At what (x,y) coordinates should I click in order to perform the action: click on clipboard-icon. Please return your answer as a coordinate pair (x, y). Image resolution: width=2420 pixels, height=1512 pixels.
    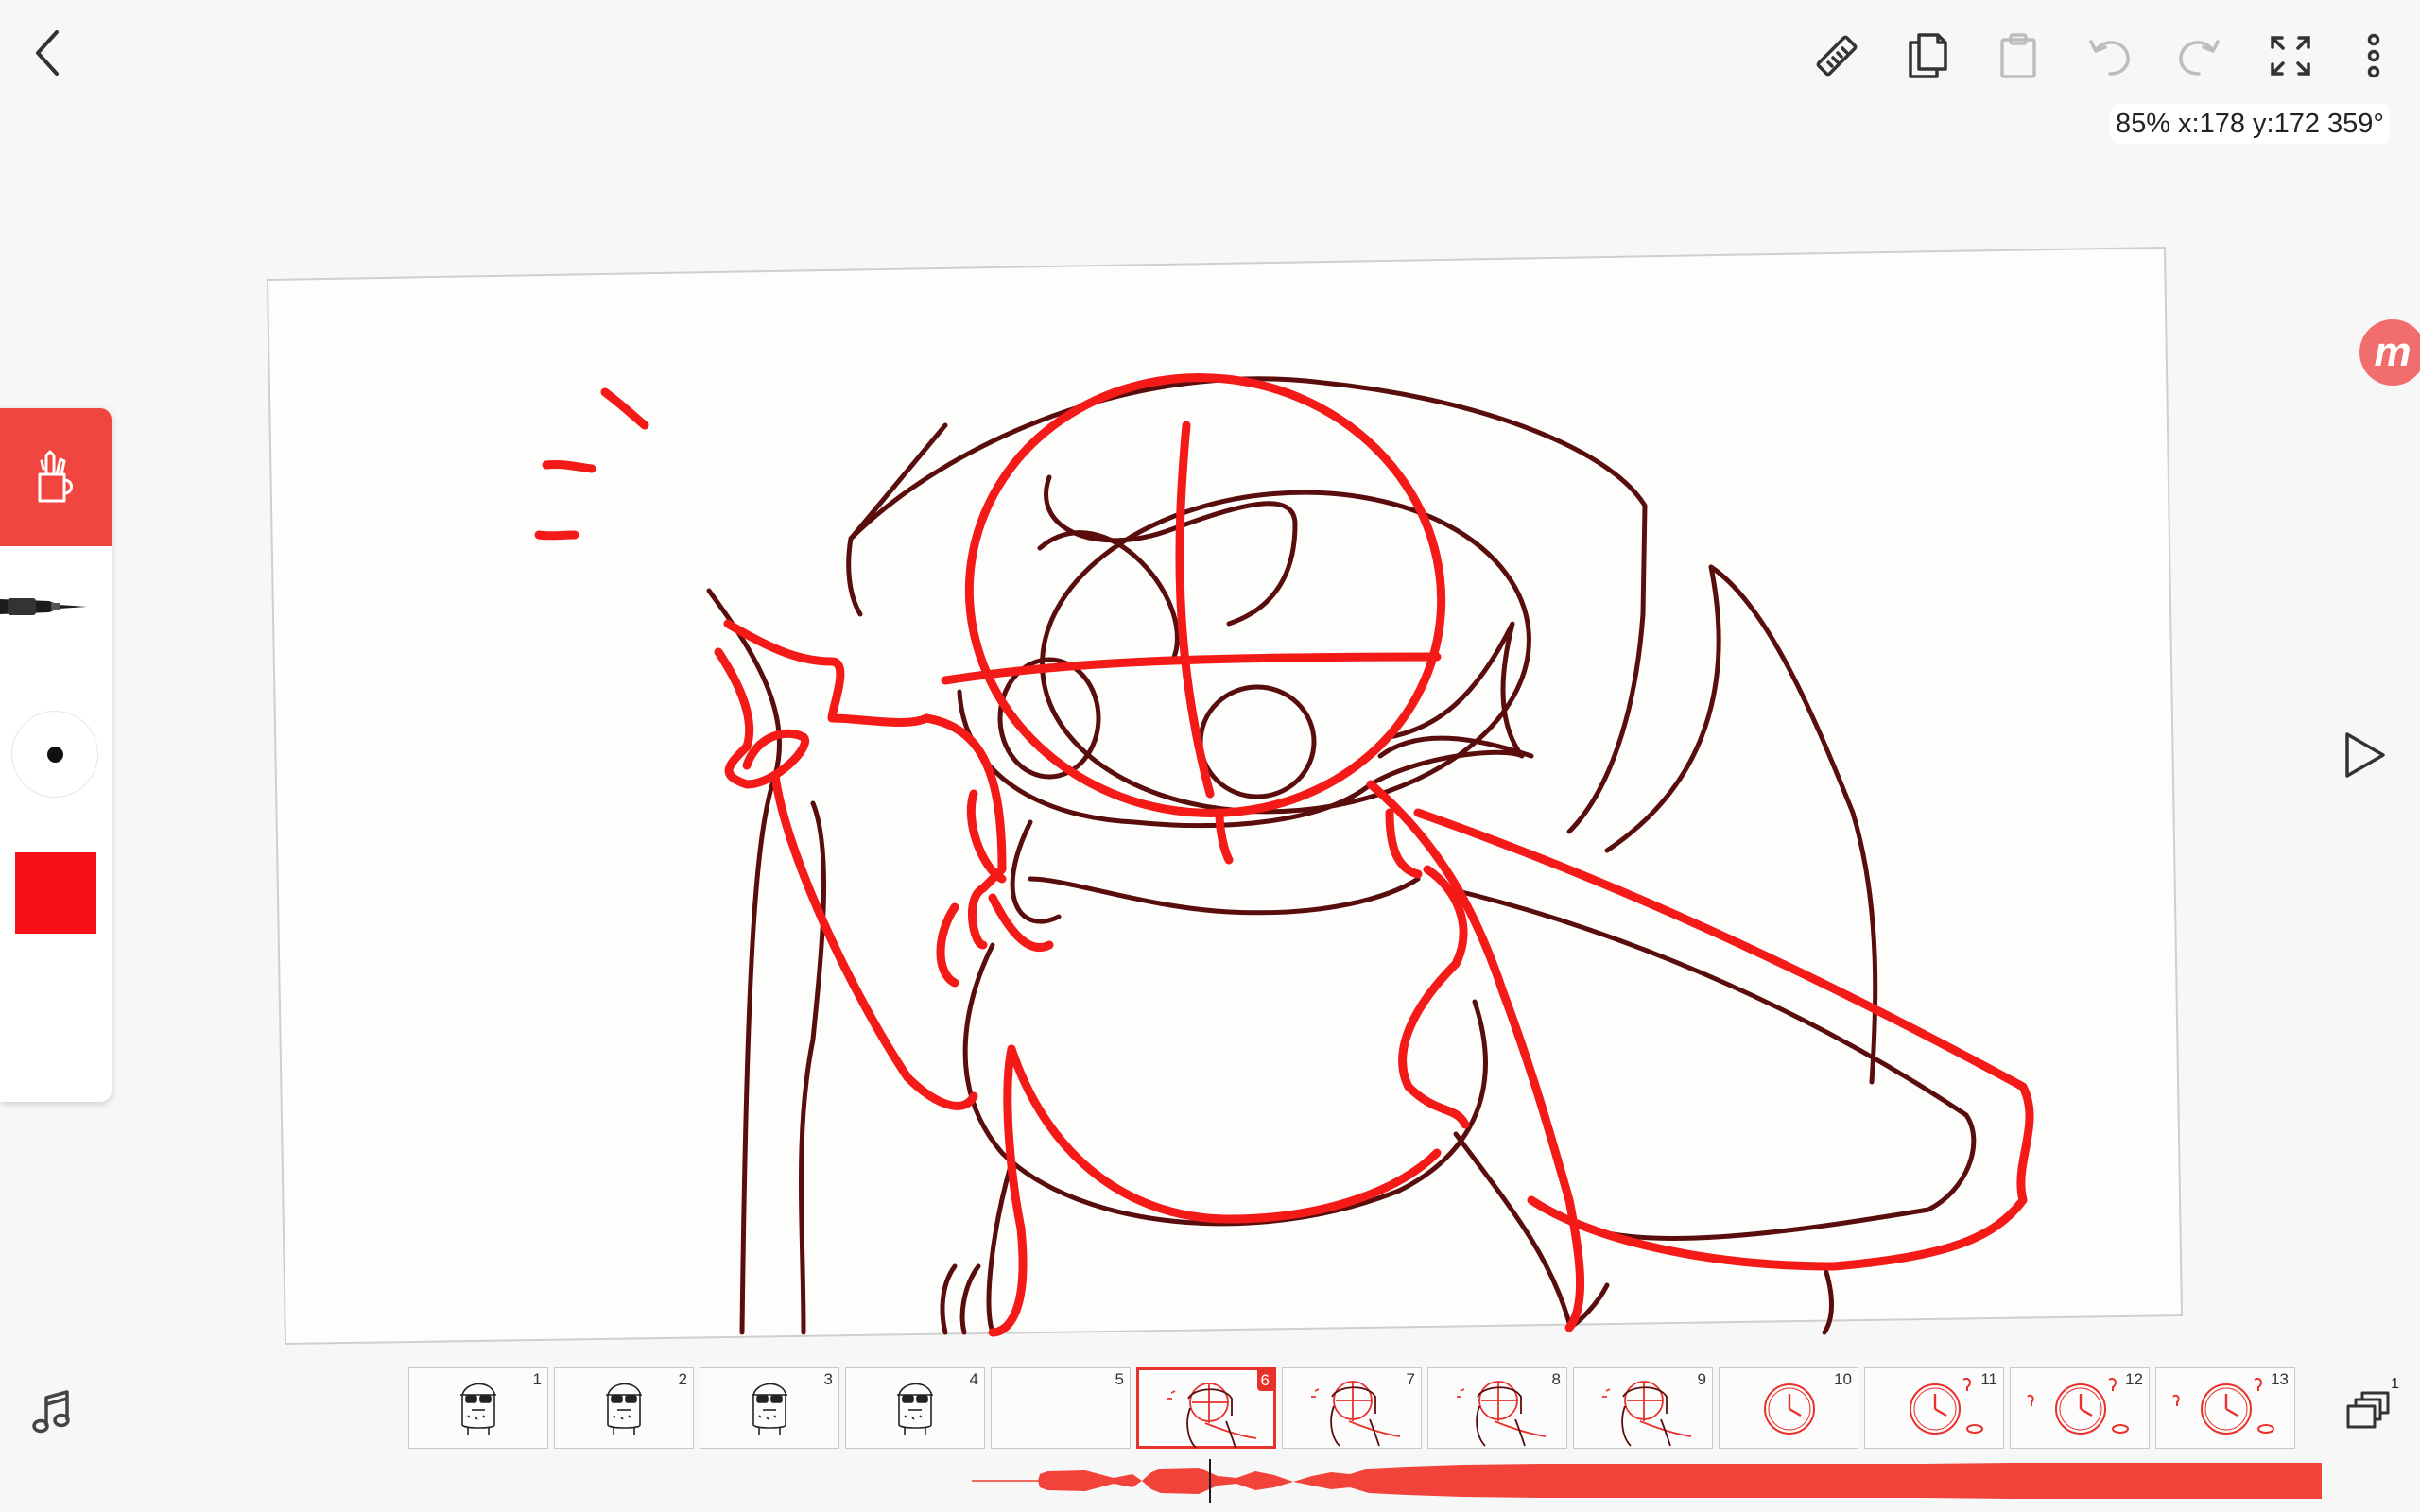
    Looking at the image, I should click on (2018, 55).